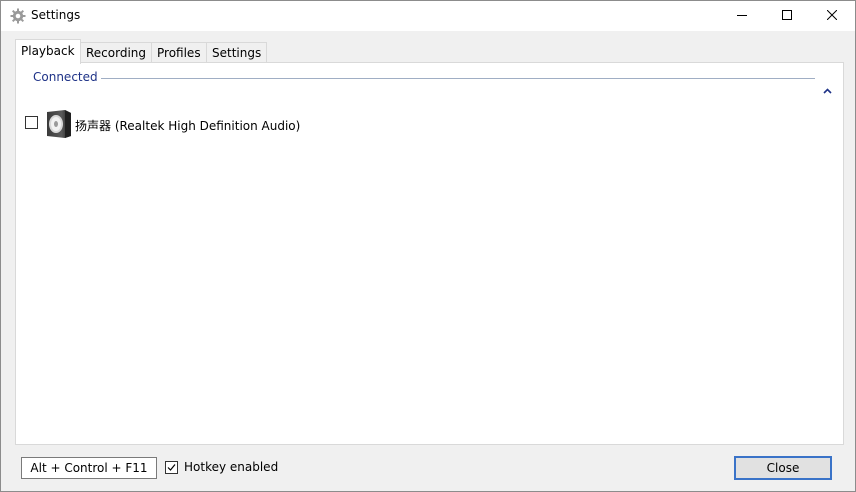 This screenshot has height=492, width=856. I want to click on window-title: Settings, so click(55, 15).